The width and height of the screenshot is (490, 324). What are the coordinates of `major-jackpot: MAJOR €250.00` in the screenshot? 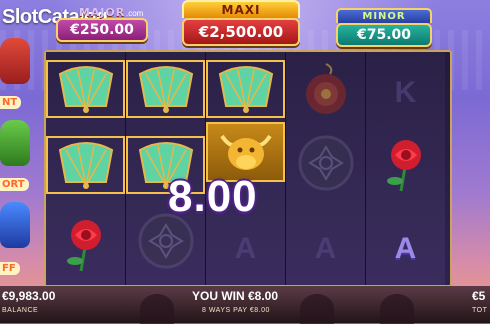 It's located at (102, 24).